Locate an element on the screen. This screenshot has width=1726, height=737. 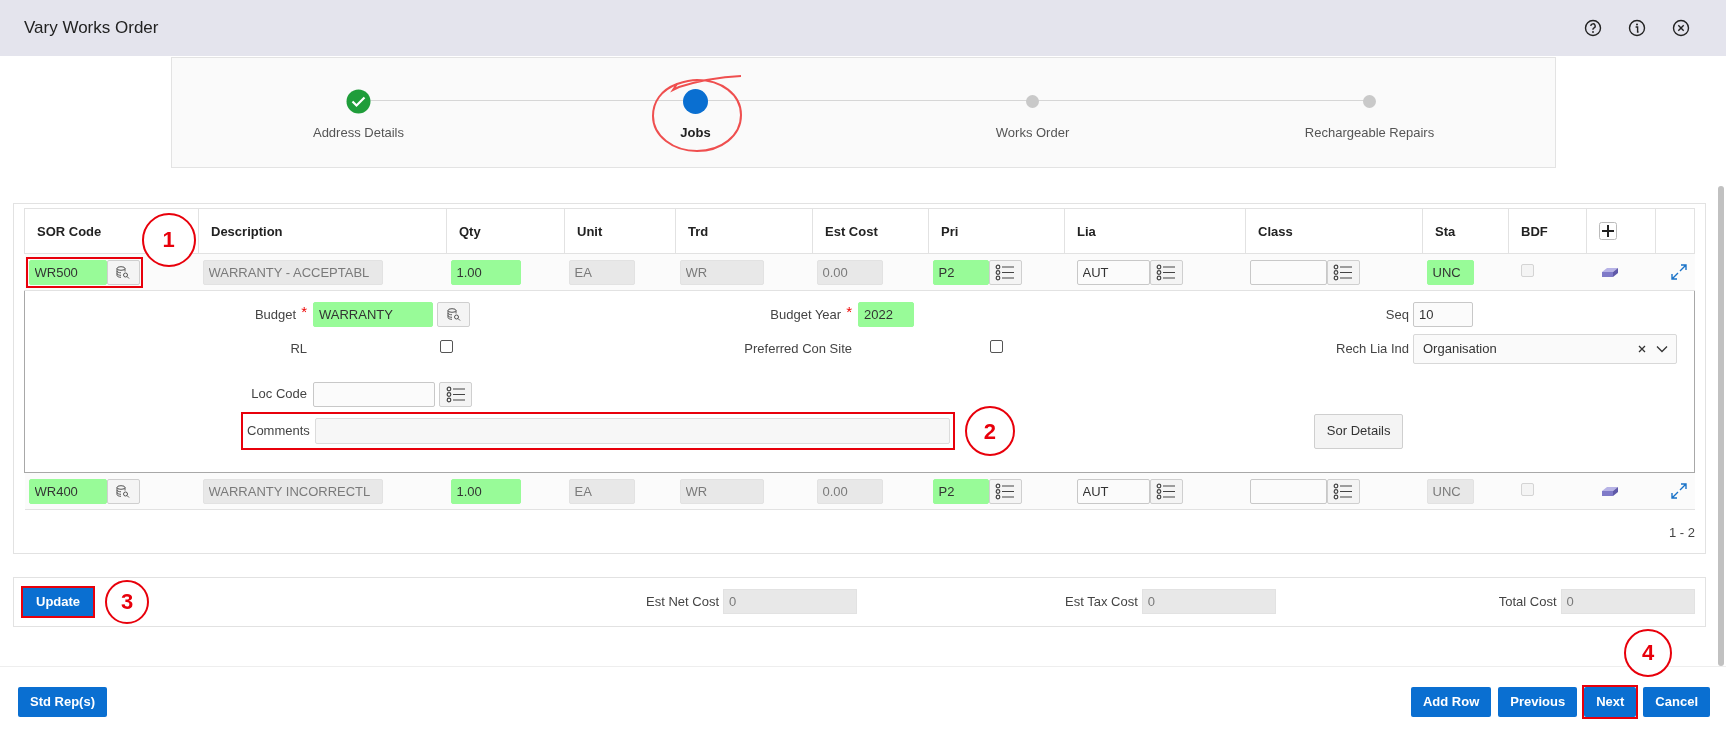
window-title: Vary Works Order is located at coordinates (91, 28).